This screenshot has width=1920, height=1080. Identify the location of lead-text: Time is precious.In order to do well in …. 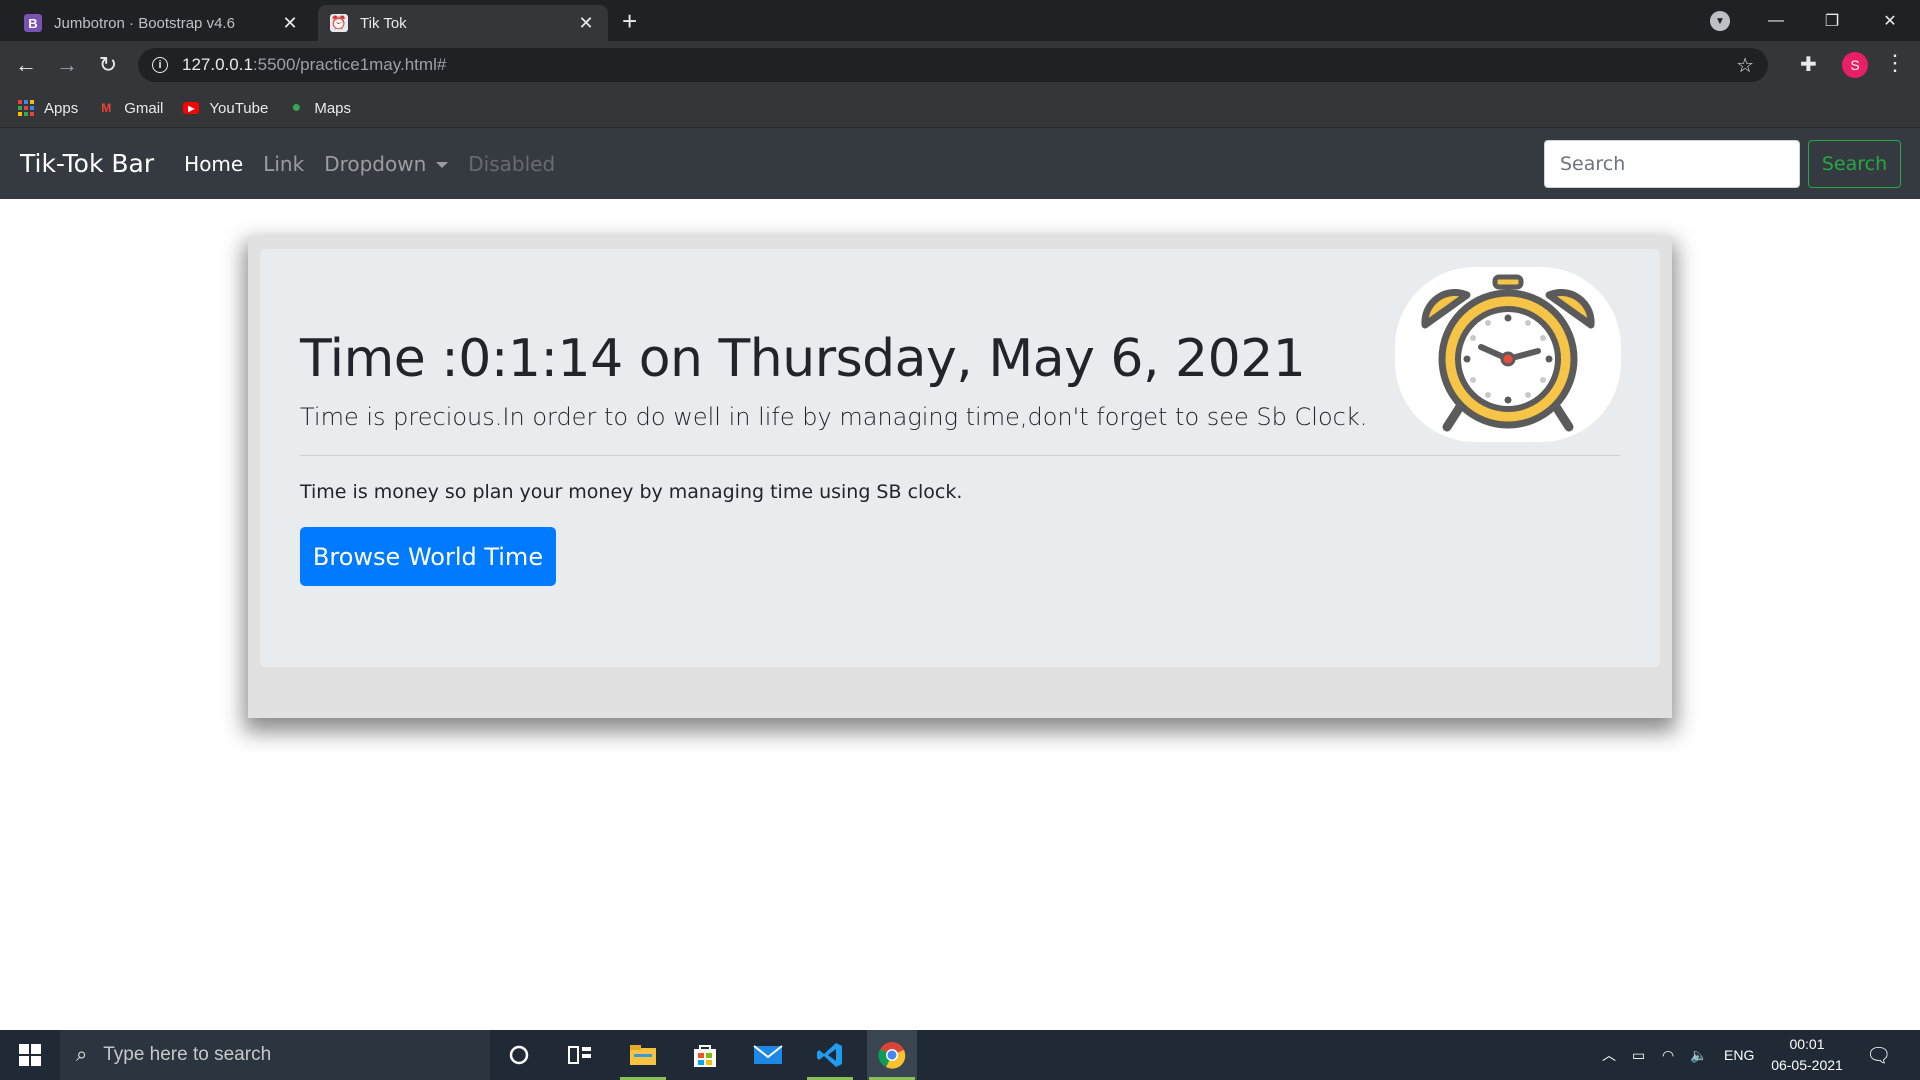
(834, 417).